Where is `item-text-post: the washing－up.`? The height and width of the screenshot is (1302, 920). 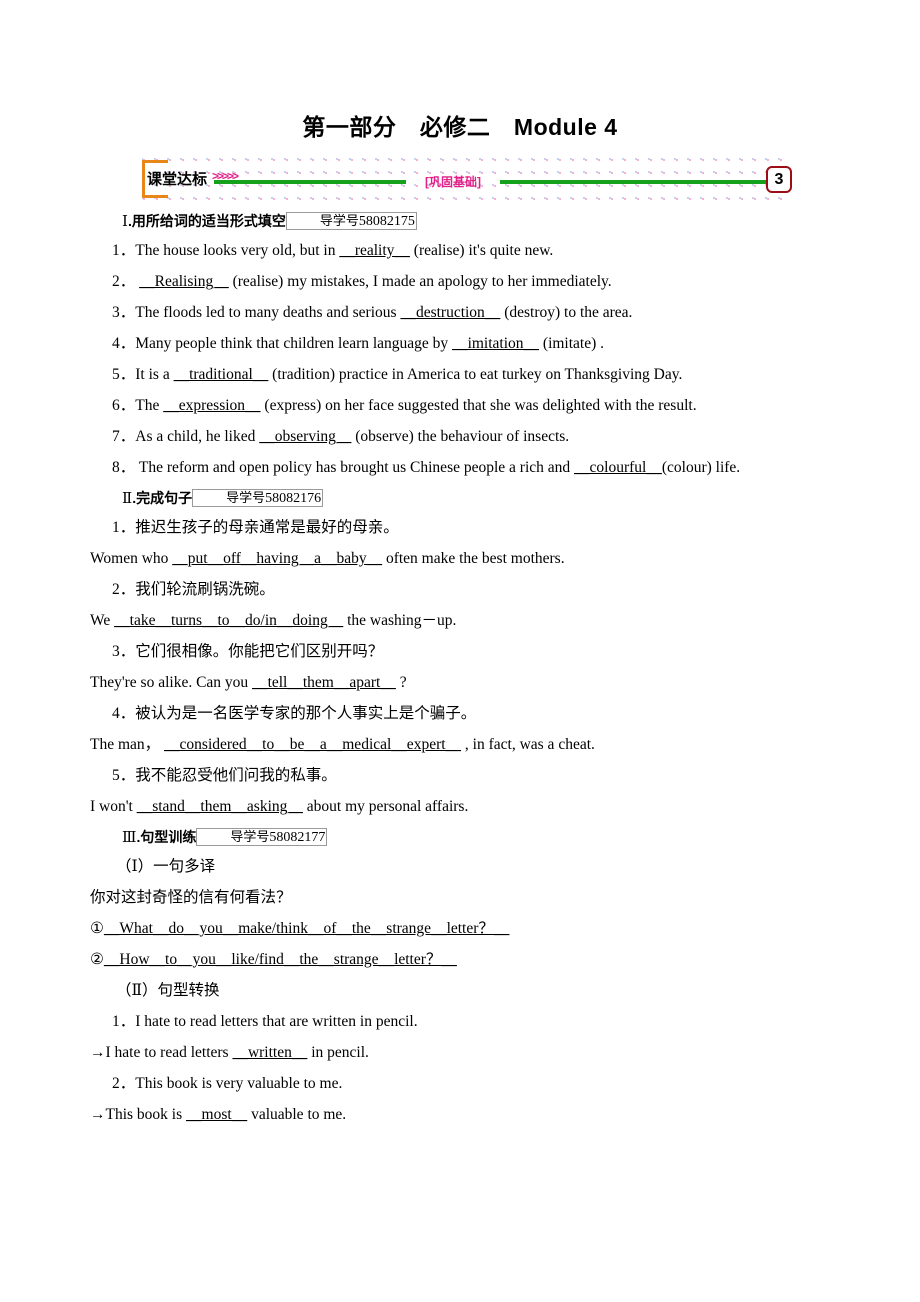
item-text-post: the washing－up. is located at coordinates (400, 620).